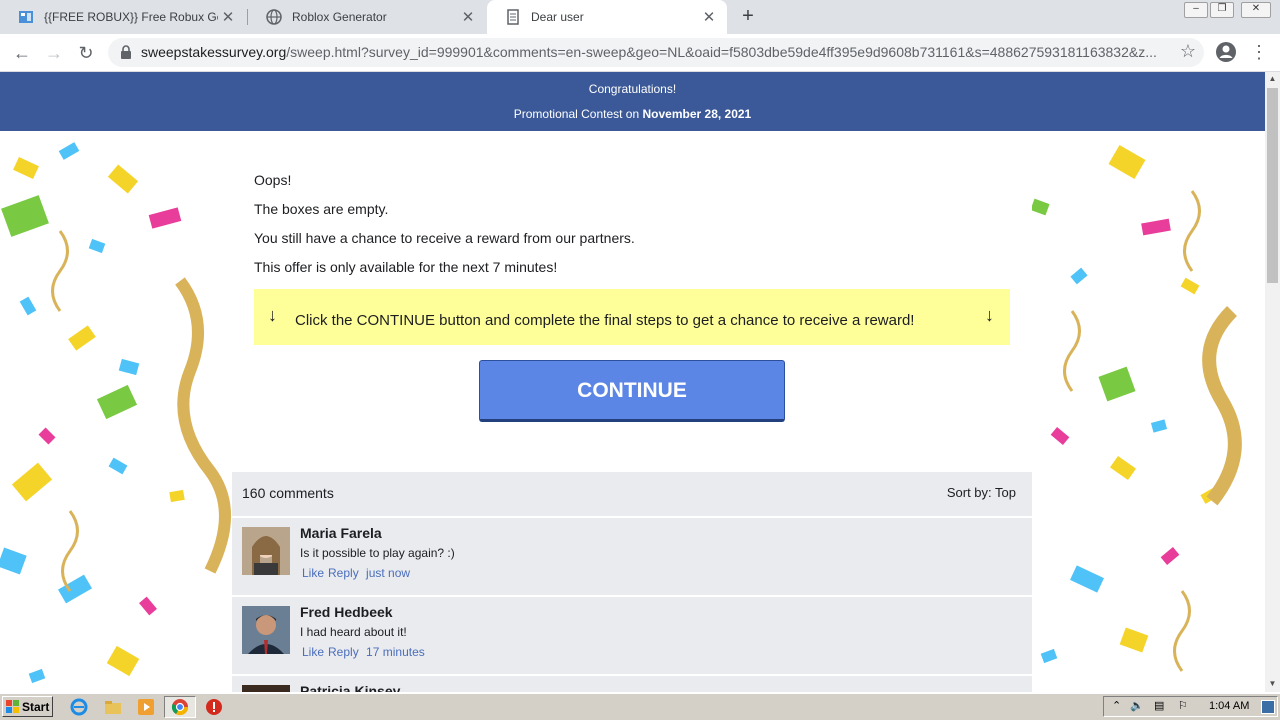  What do you see at coordinates (36, 707) in the screenshot?
I see `start-label: Start` at bounding box center [36, 707].